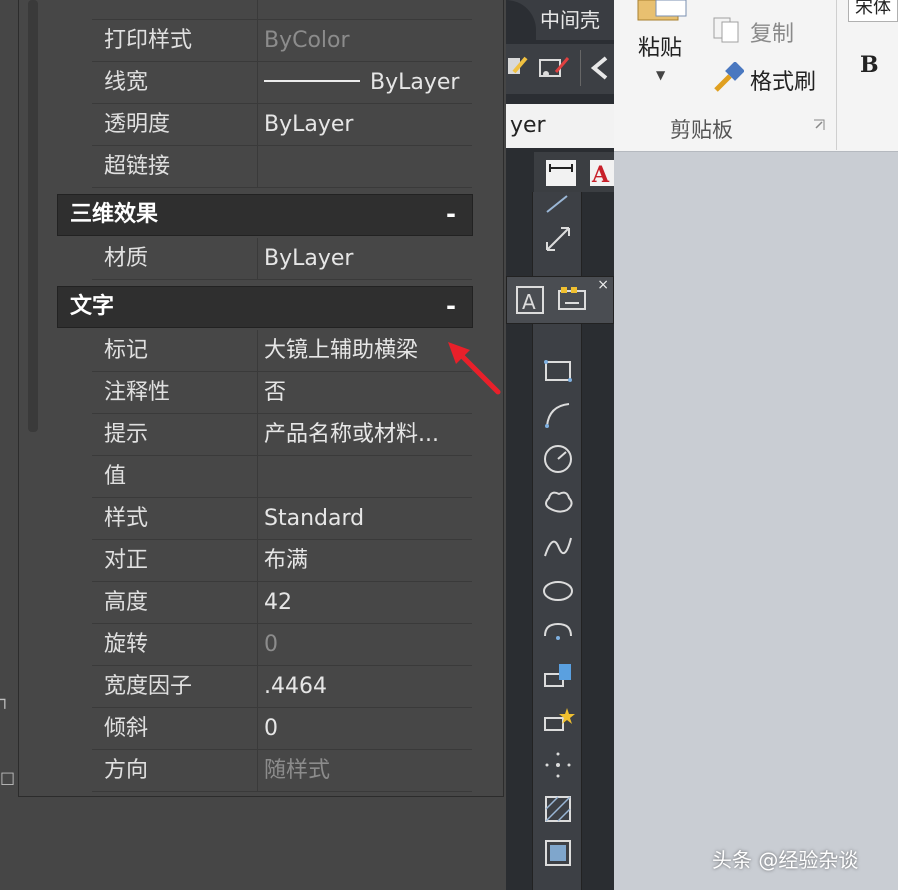 This screenshot has width=898, height=890. I want to click on prop-name: 透明度, so click(175, 125).